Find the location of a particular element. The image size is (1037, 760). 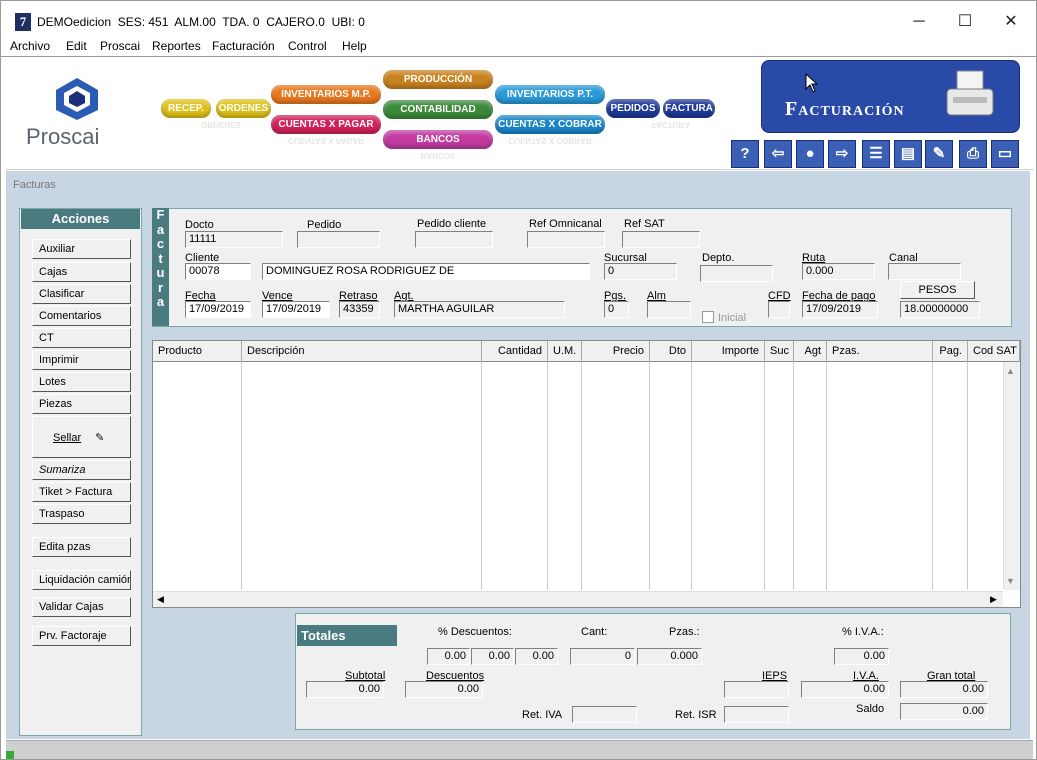

forward-icon: ⇨ is located at coordinates (842, 154).